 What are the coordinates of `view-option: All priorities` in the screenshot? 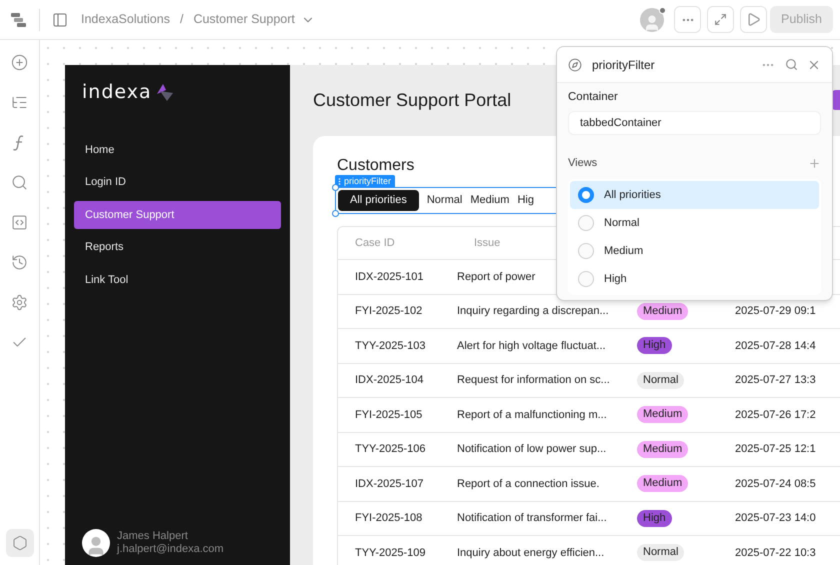 It's located at (694, 194).